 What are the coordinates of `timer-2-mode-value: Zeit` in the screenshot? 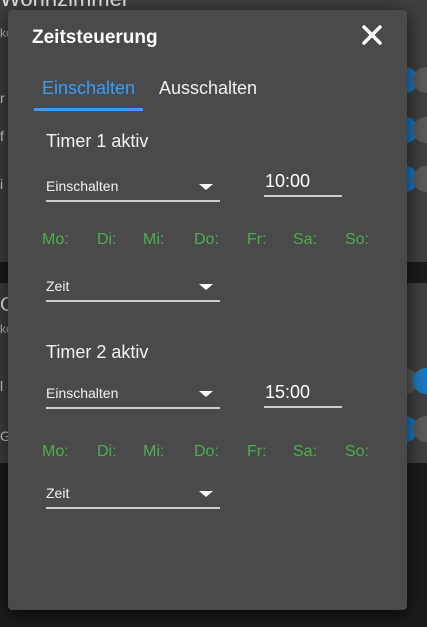 It's located at (58, 493).